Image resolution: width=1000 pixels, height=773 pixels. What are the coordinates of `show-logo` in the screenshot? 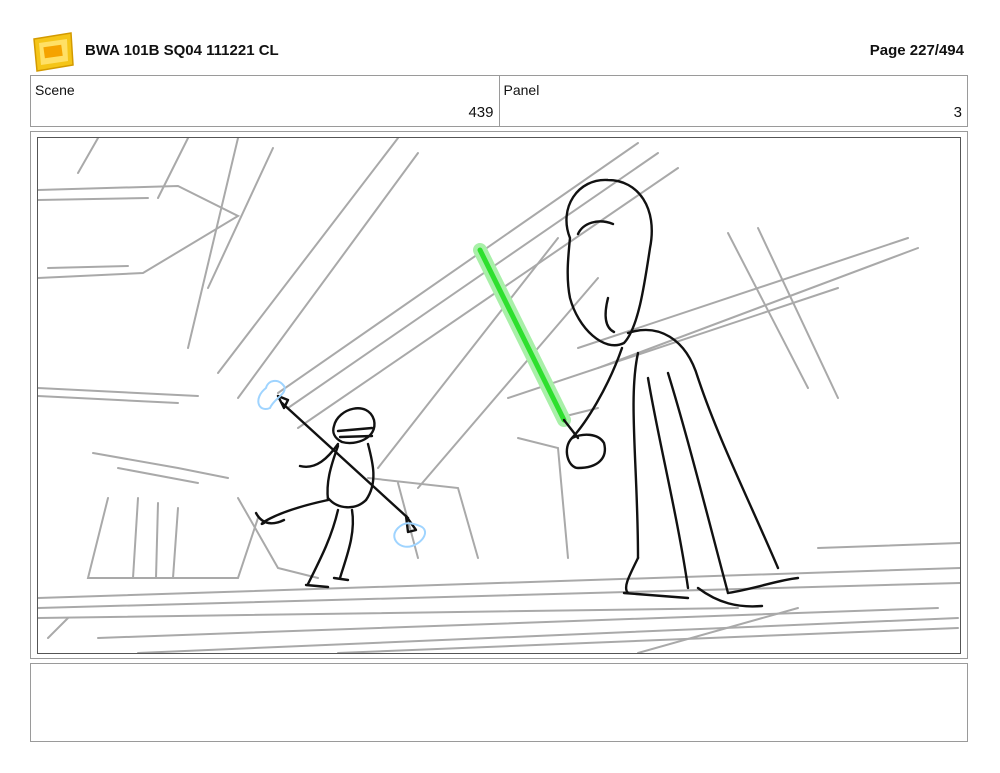 It's located at (53, 52).